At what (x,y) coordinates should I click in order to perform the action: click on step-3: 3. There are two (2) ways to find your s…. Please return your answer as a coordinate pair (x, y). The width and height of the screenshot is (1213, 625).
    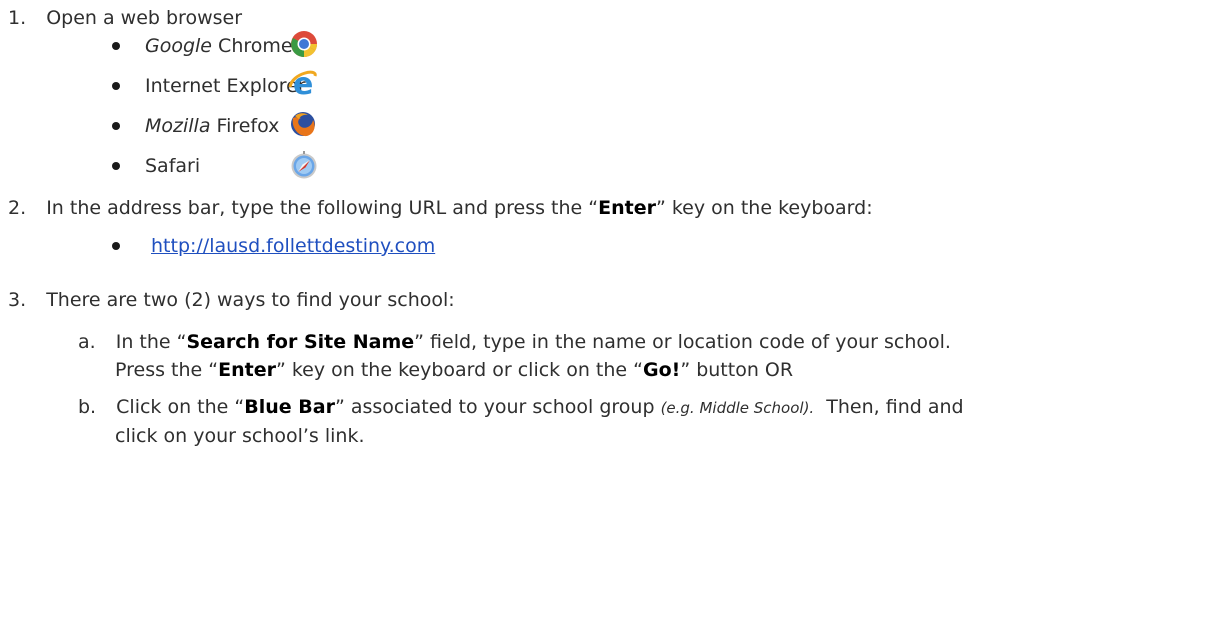
    Looking at the image, I should click on (231, 300).